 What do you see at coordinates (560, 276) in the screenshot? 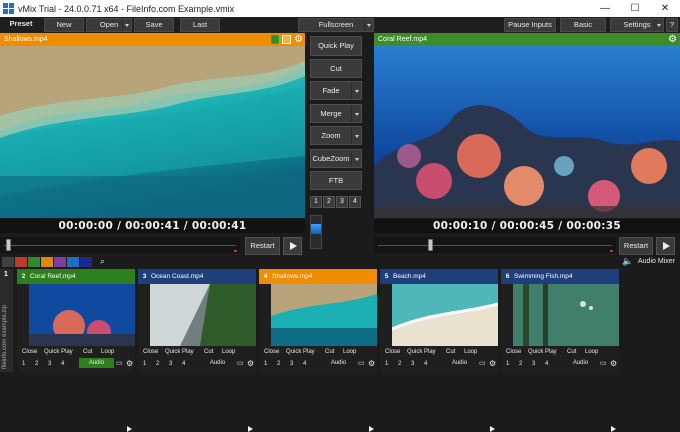
I see `input-tile-header: 6 Swimming Fish.mp4` at bounding box center [560, 276].